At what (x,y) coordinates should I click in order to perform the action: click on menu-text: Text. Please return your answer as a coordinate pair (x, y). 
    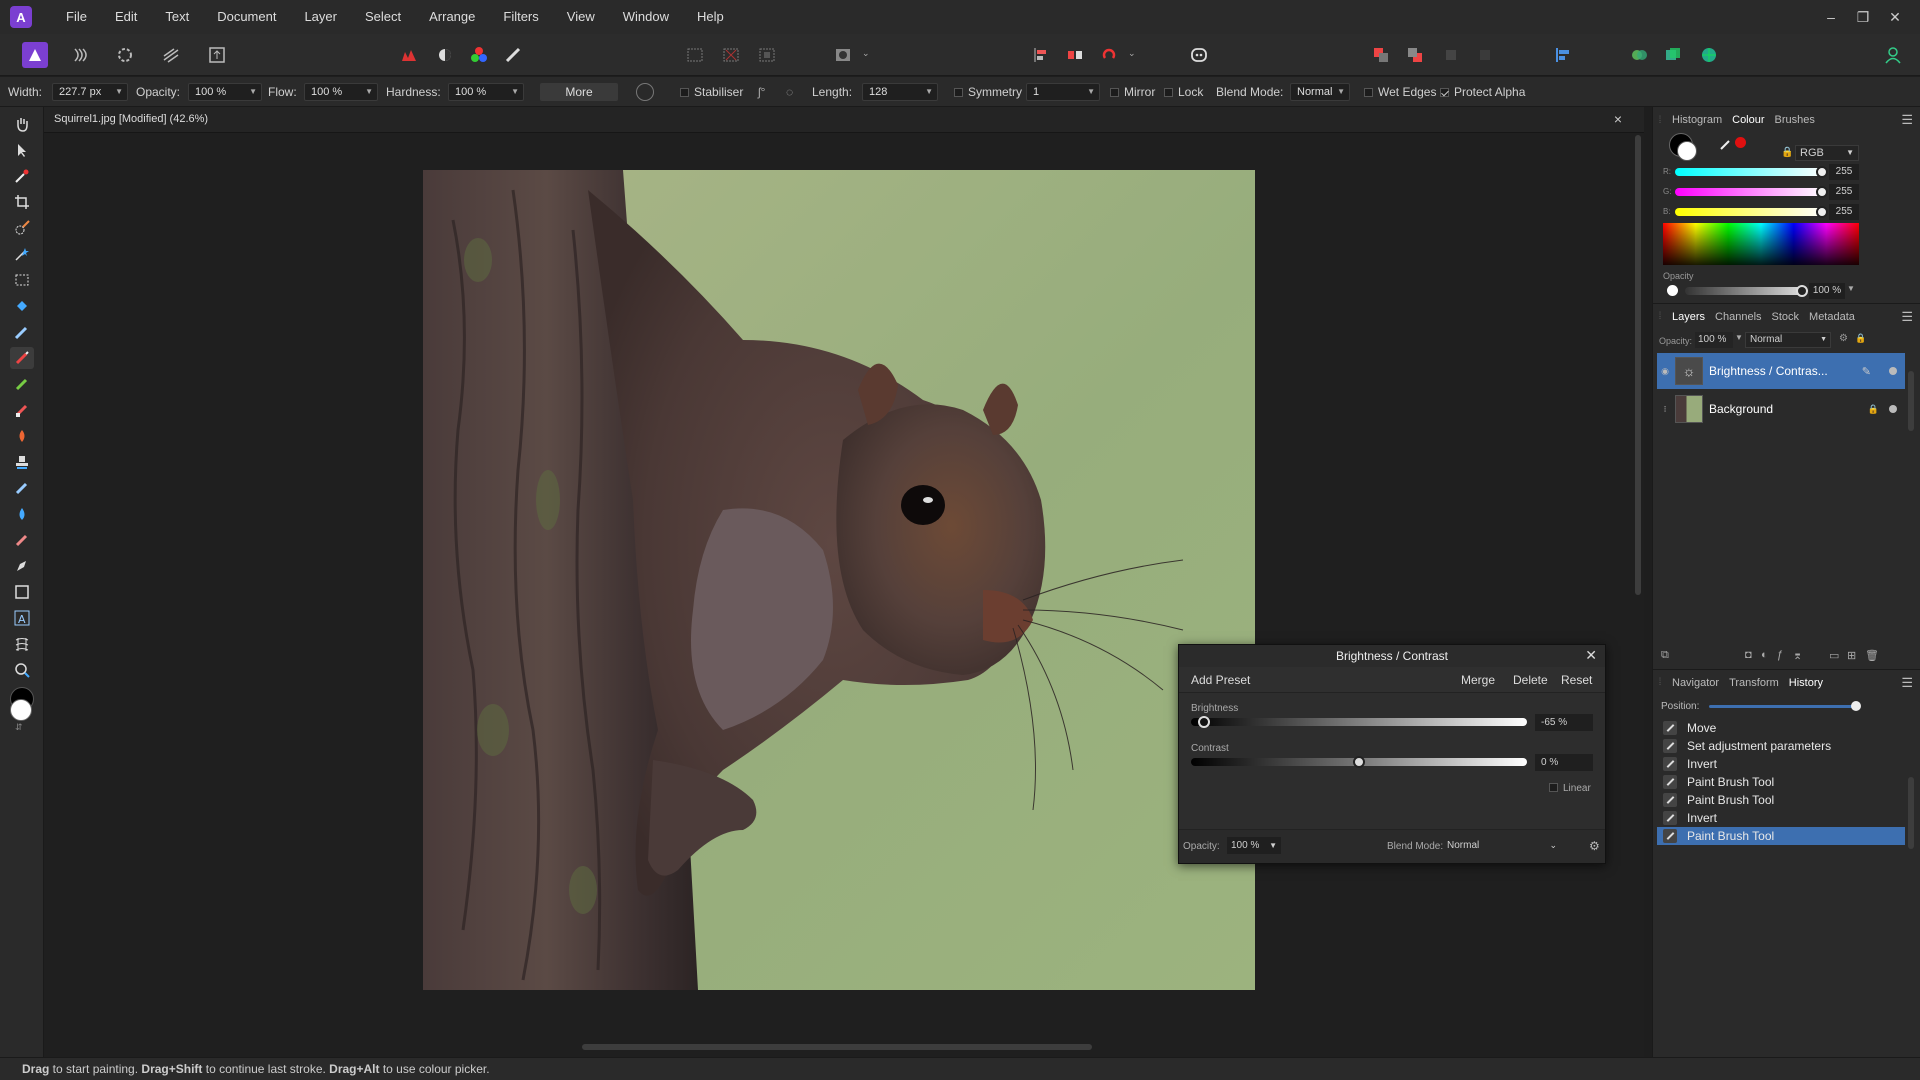
    Looking at the image, I should click on (177, 17).